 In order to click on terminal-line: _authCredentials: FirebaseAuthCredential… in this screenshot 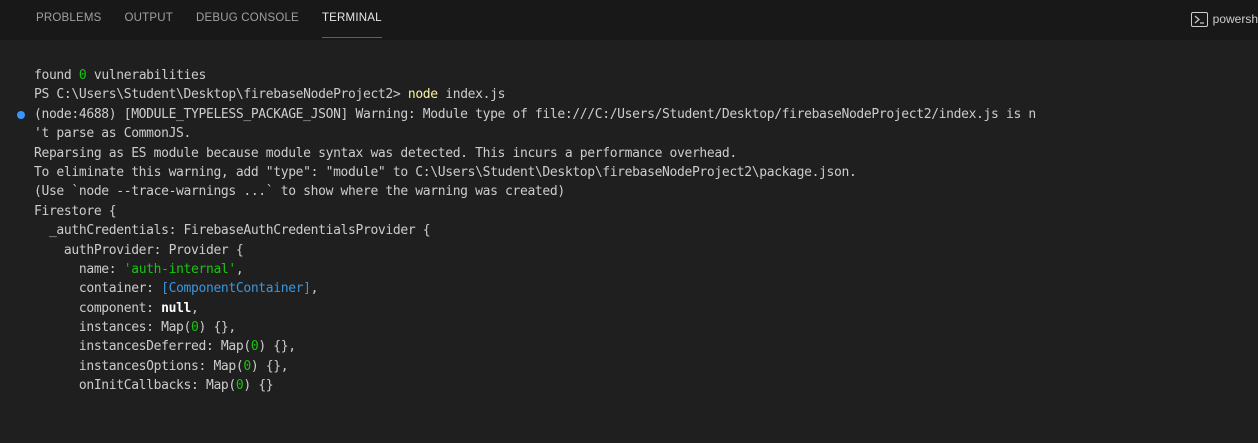, I will do `click(629, 230)`.